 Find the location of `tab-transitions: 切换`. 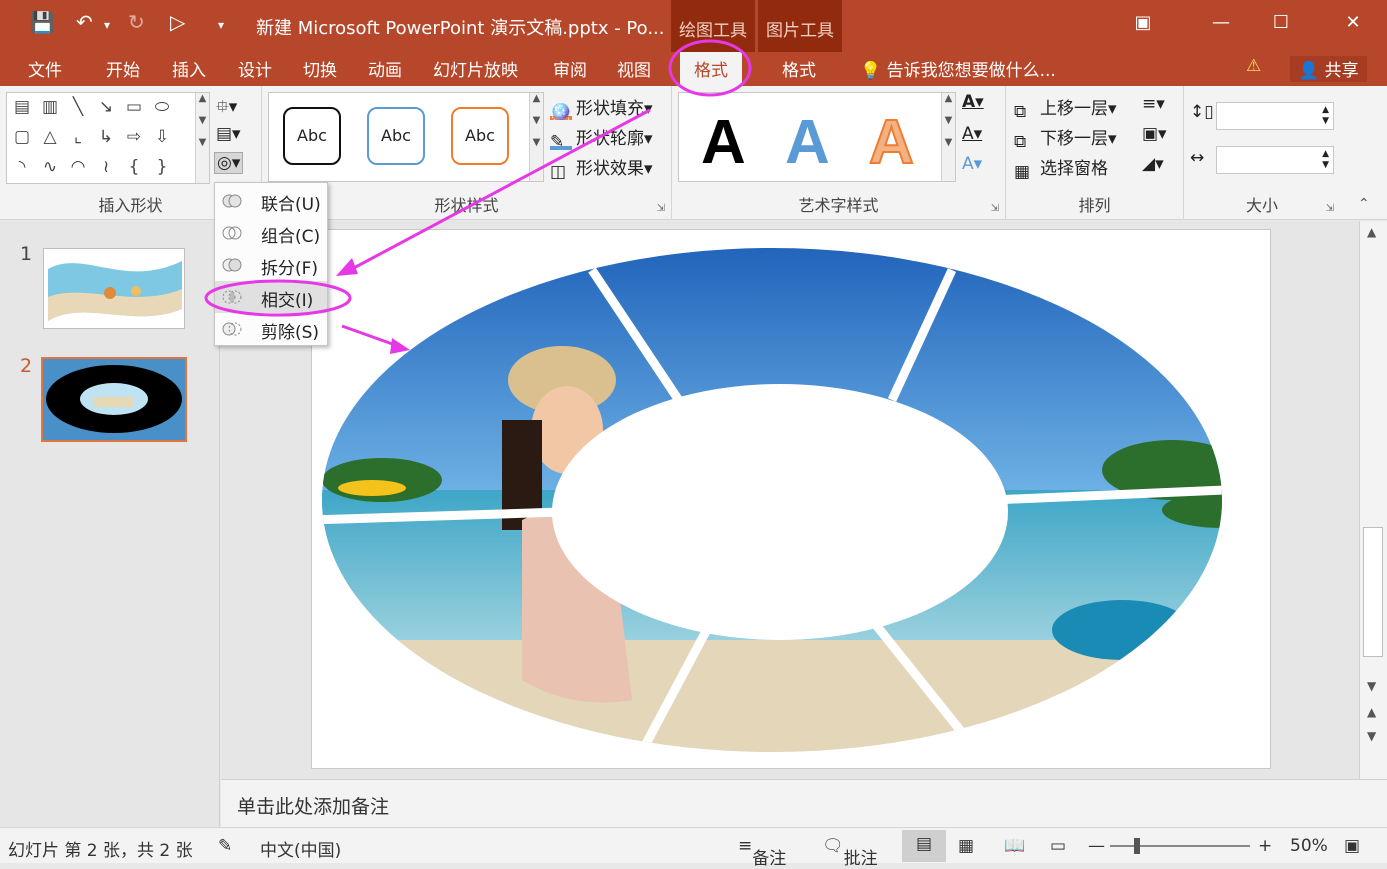

tab-transitions: 切换 is located at coordinates (320, 68).